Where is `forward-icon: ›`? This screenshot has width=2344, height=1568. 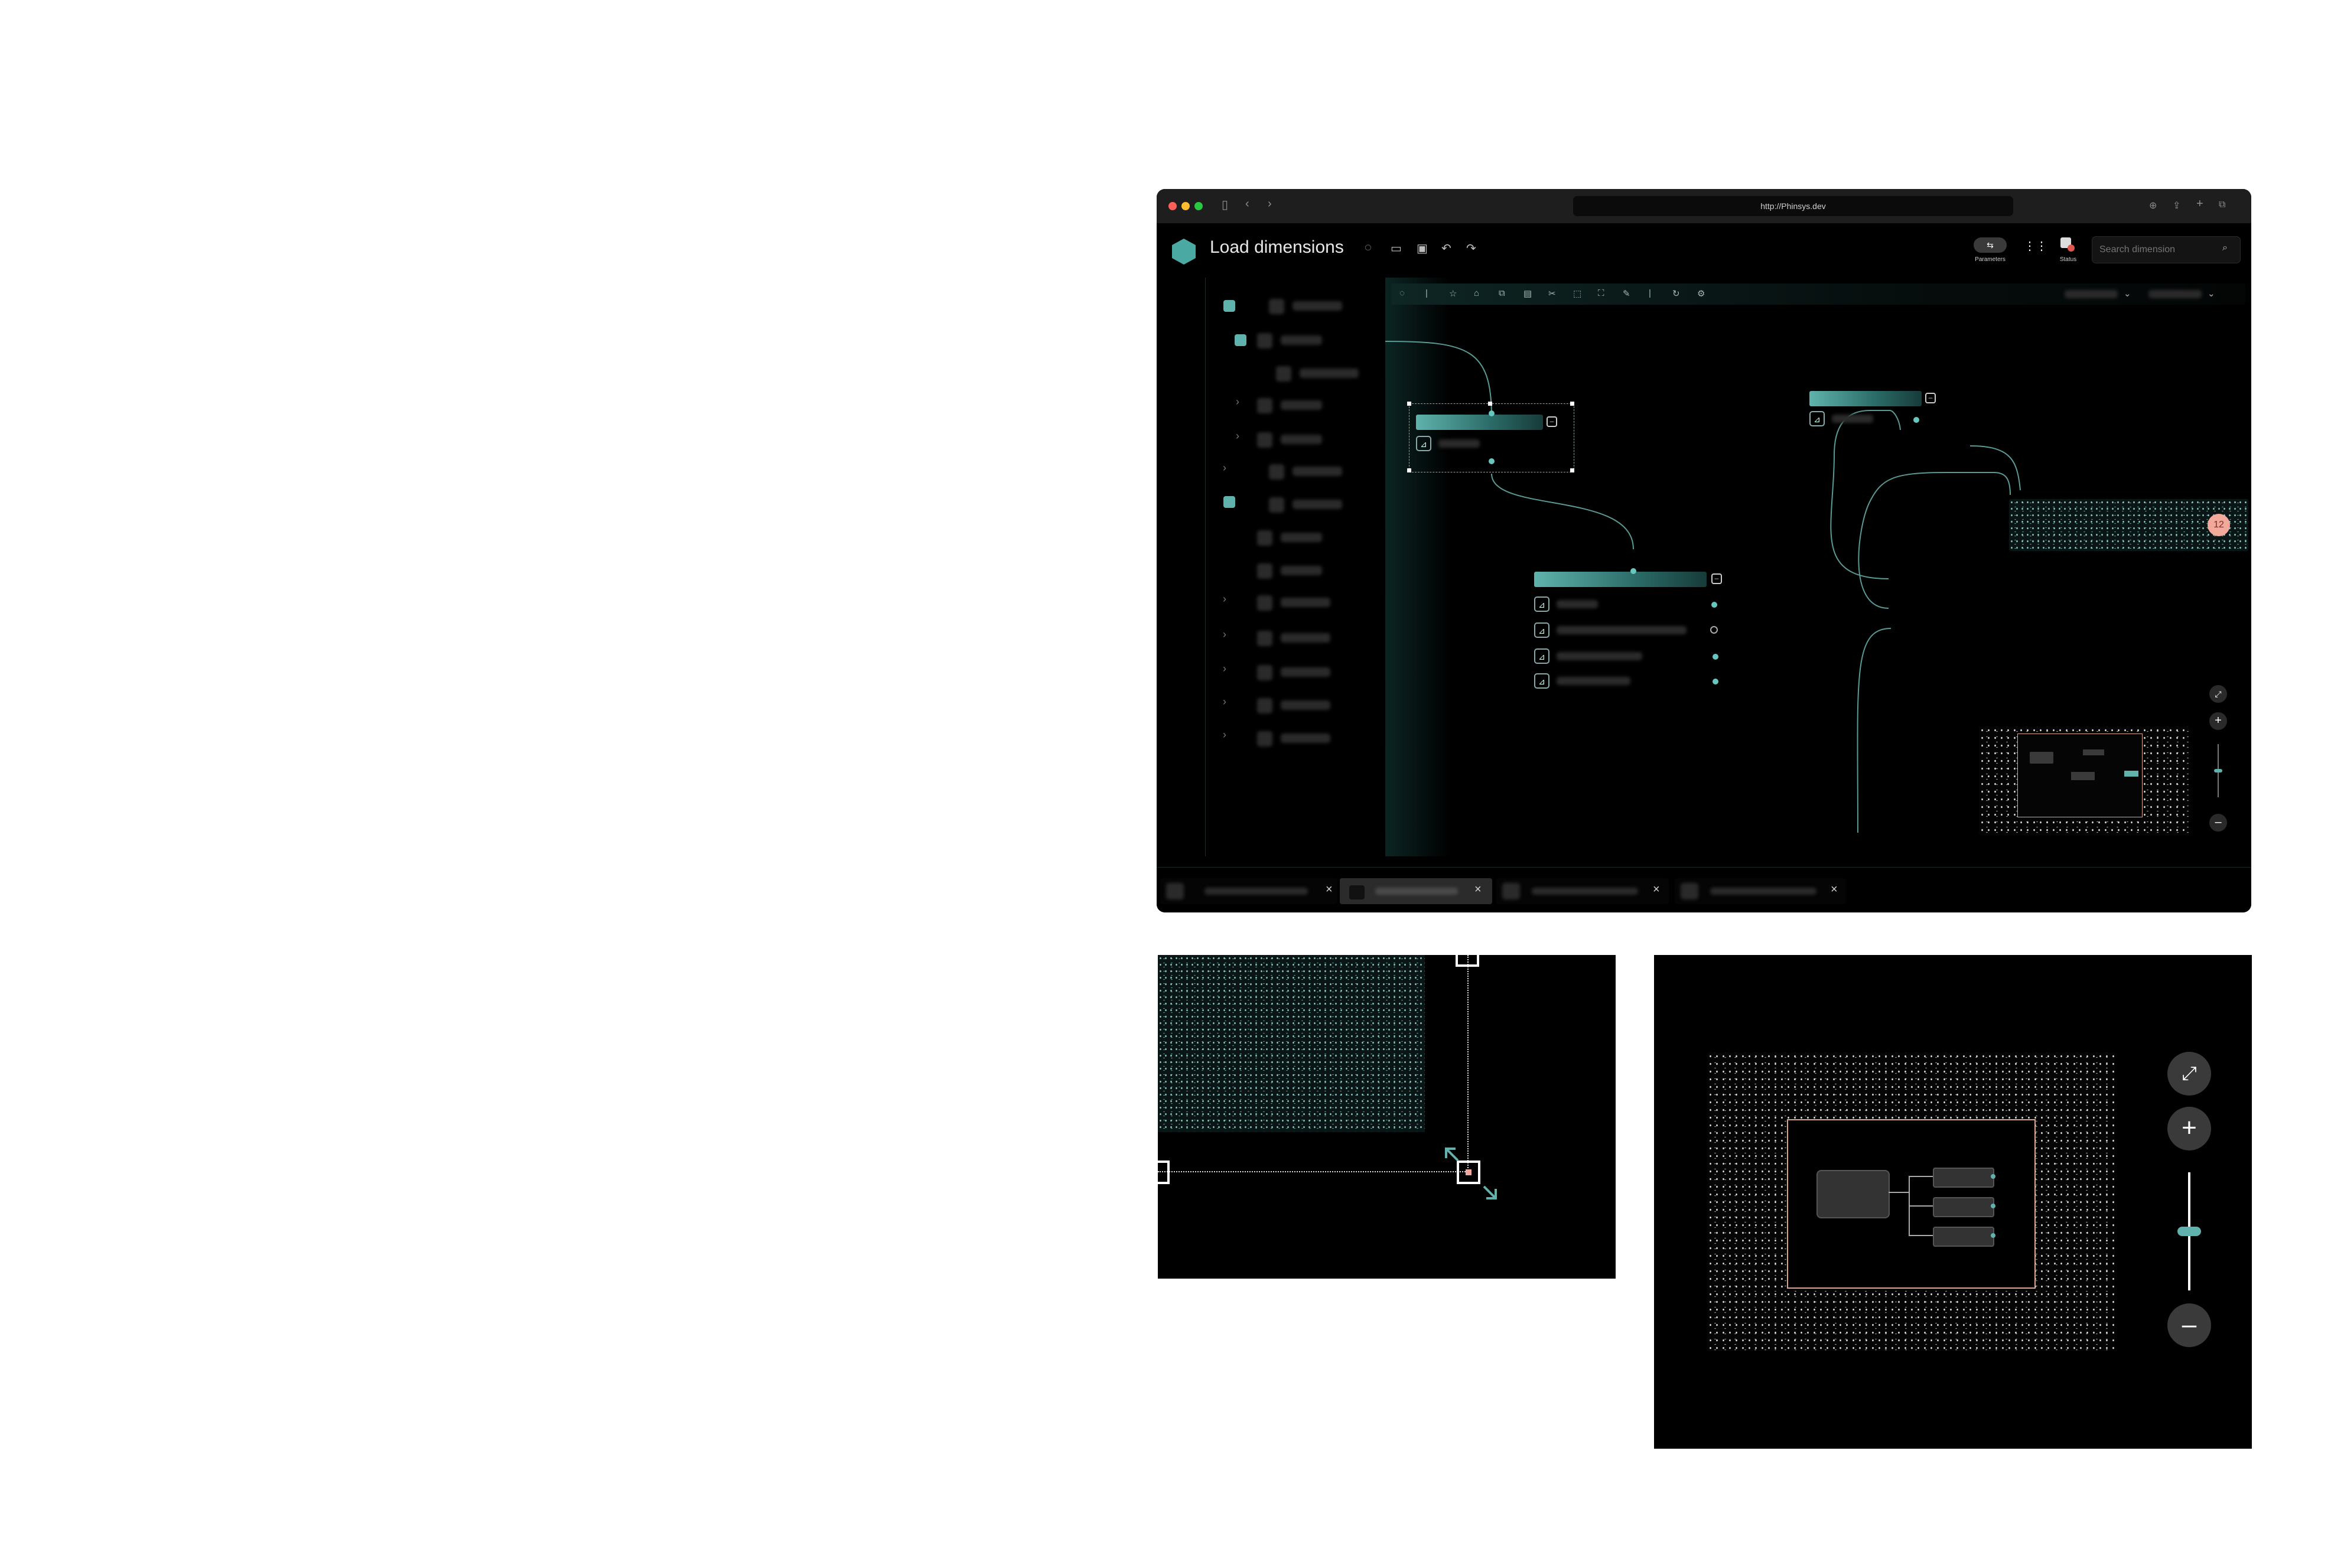
forward-icon: › is located at coordinates (1270, 204).